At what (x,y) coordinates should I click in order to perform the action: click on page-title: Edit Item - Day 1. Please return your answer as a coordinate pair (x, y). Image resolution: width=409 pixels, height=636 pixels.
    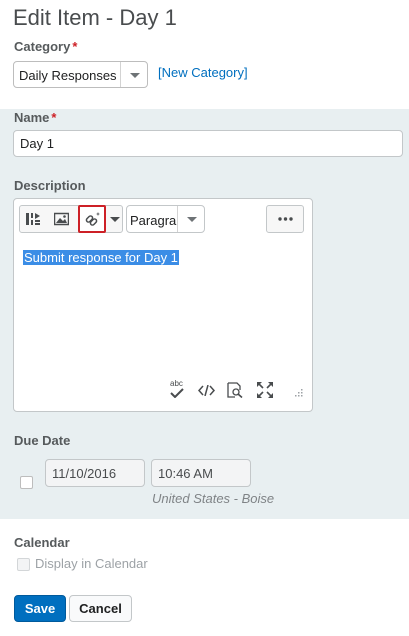
    Looking at the image, I should click on (95, 17).